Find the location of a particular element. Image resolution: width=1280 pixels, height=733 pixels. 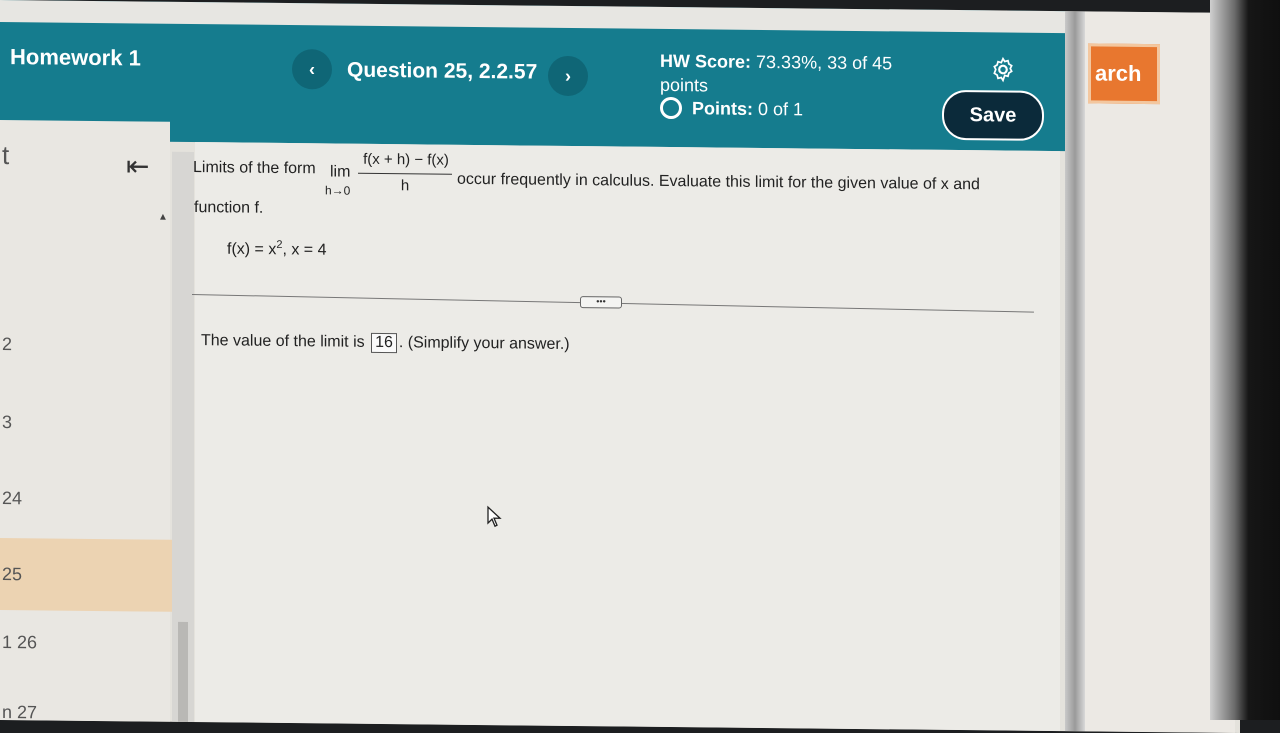

hw-score: HW Score: 73.33%, 33 of 45 points is located at coordinates (790, 74).